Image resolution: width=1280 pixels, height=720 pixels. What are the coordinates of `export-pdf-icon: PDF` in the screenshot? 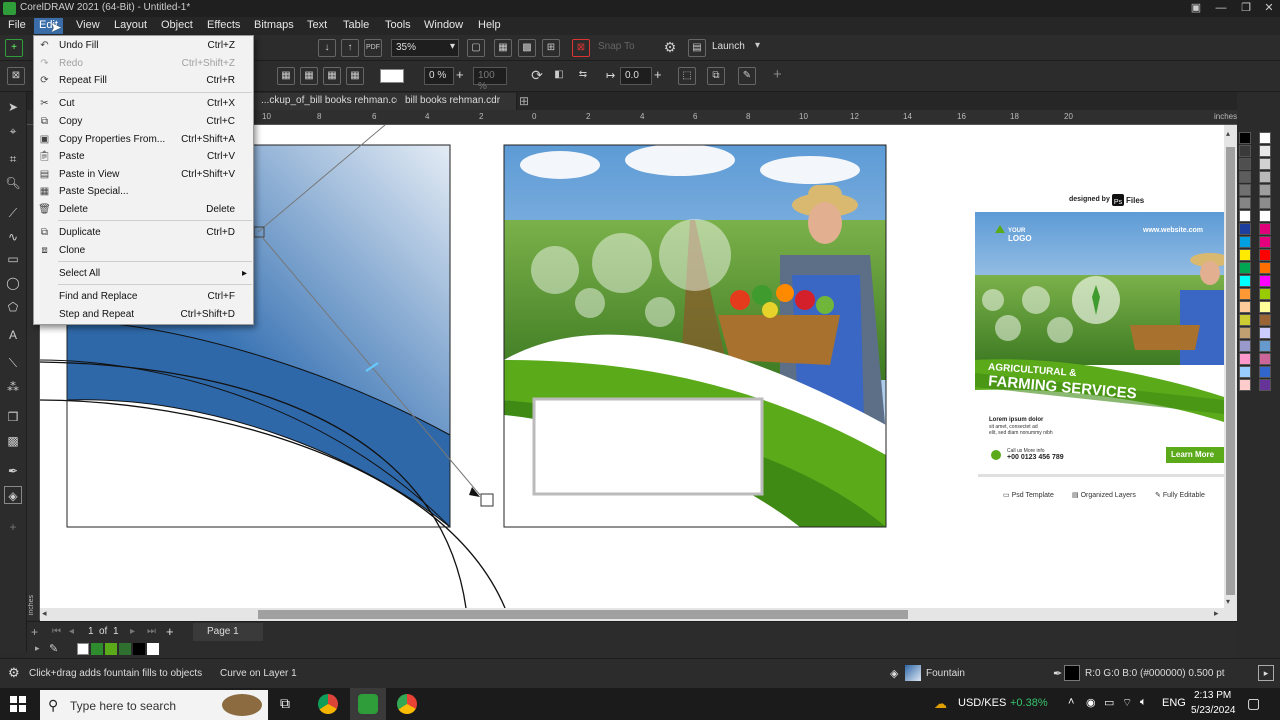 It's located at (373, 48).